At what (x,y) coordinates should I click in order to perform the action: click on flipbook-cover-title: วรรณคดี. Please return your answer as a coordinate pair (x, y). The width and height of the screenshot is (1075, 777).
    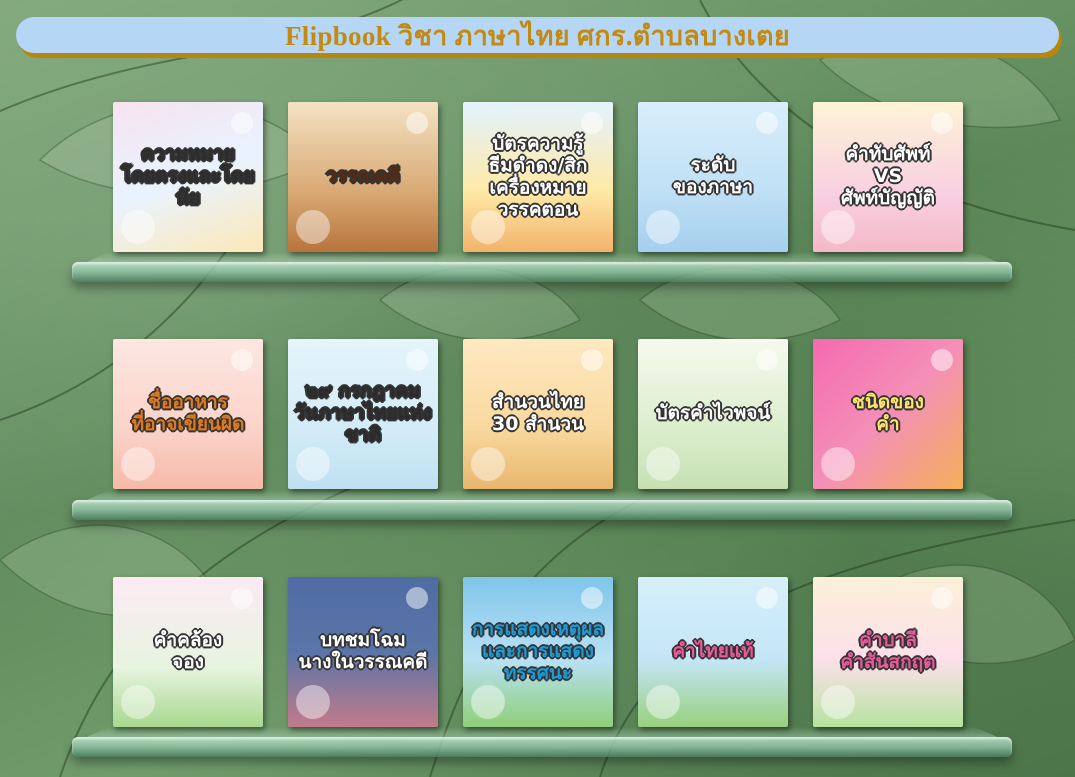
    Looking at the image, I should click on (363, 176).